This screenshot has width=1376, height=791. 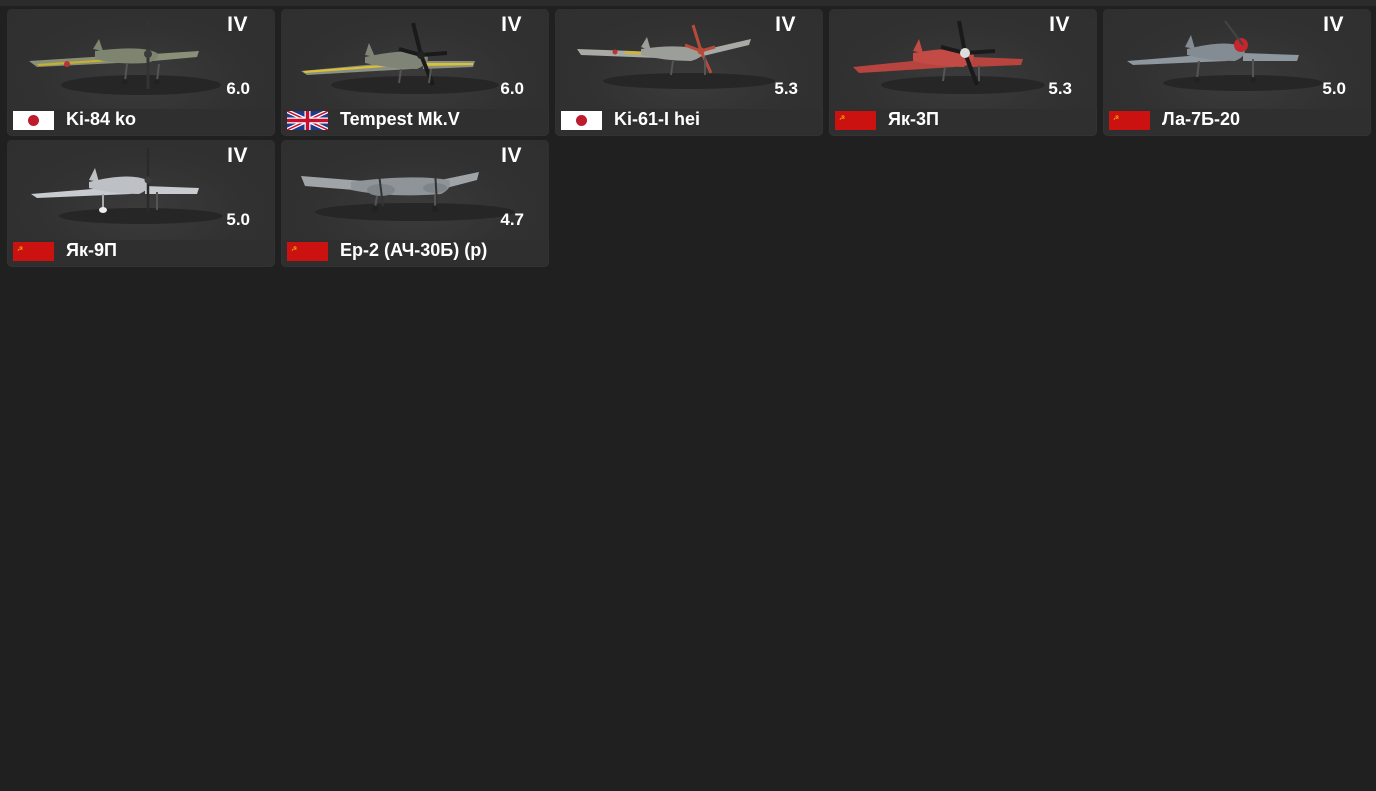 I want to click on battle-rating: 4.7, so click(x=512, y=219).